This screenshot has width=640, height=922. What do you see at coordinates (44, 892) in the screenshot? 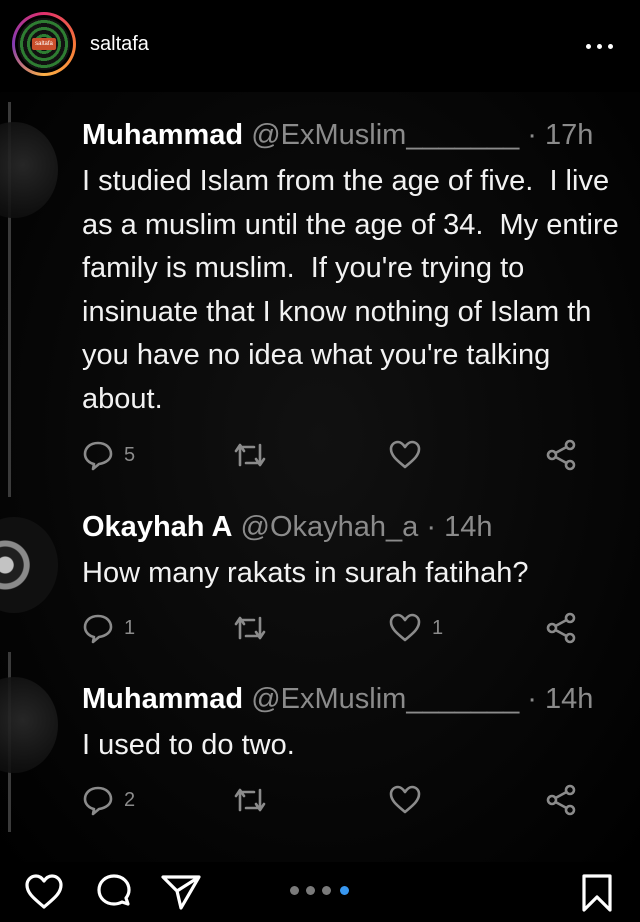
I see `like-heart-icon` at bounding box center [44, 892].